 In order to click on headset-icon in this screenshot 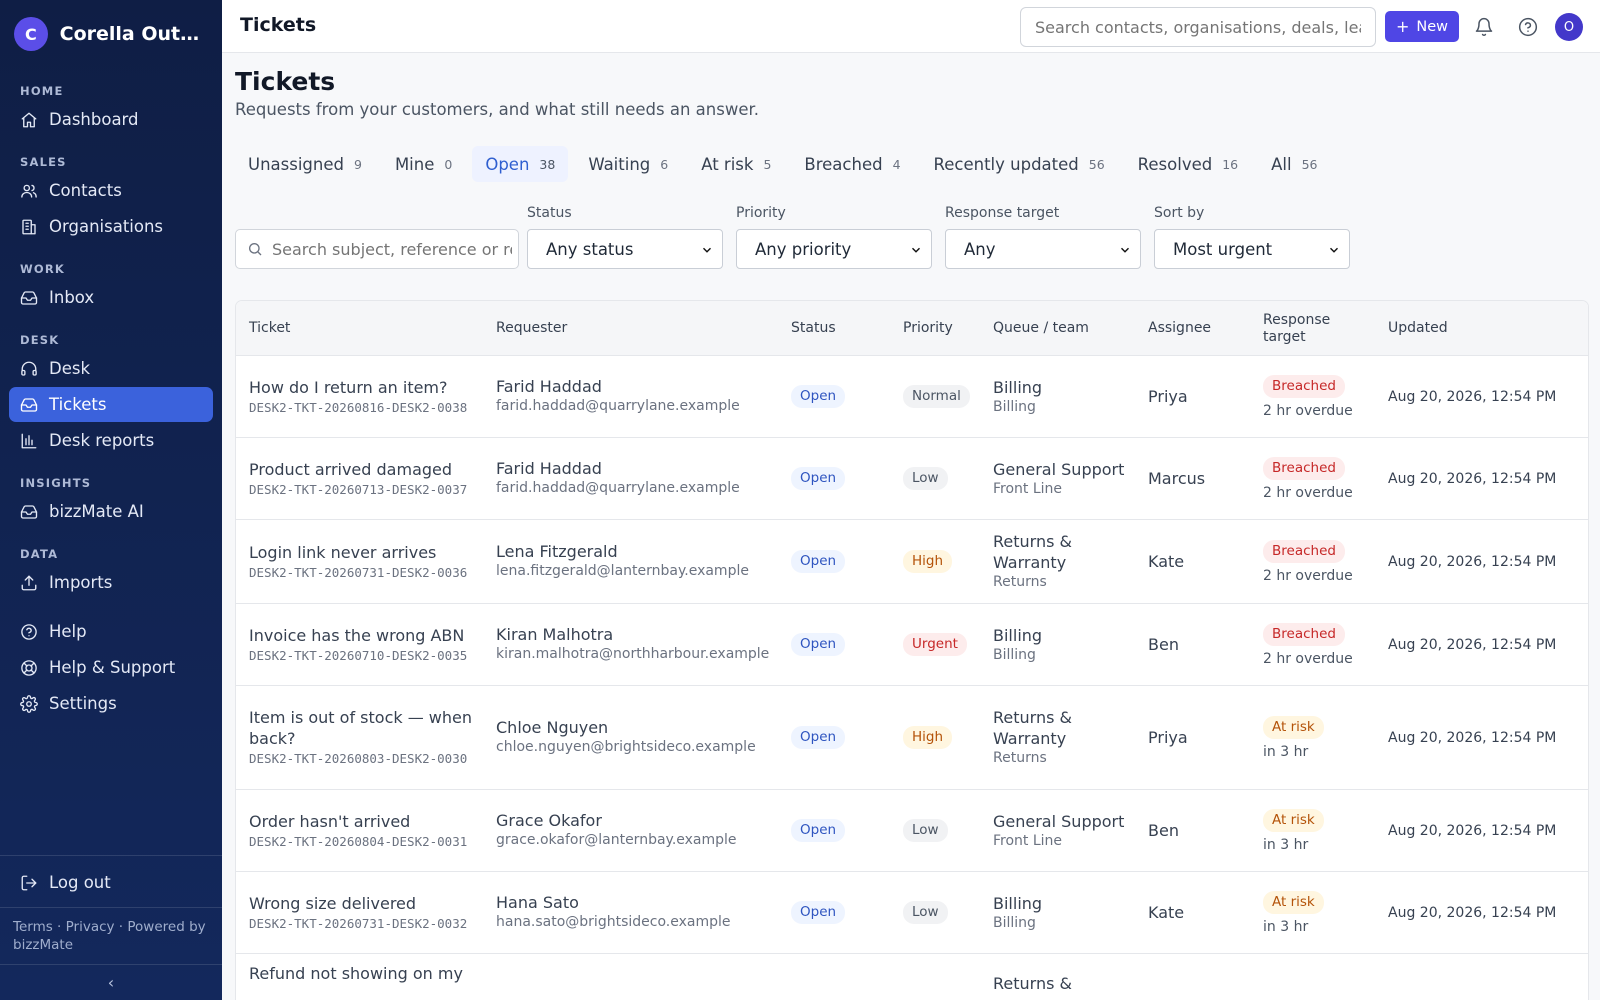, I will do `click(29, 369)`.